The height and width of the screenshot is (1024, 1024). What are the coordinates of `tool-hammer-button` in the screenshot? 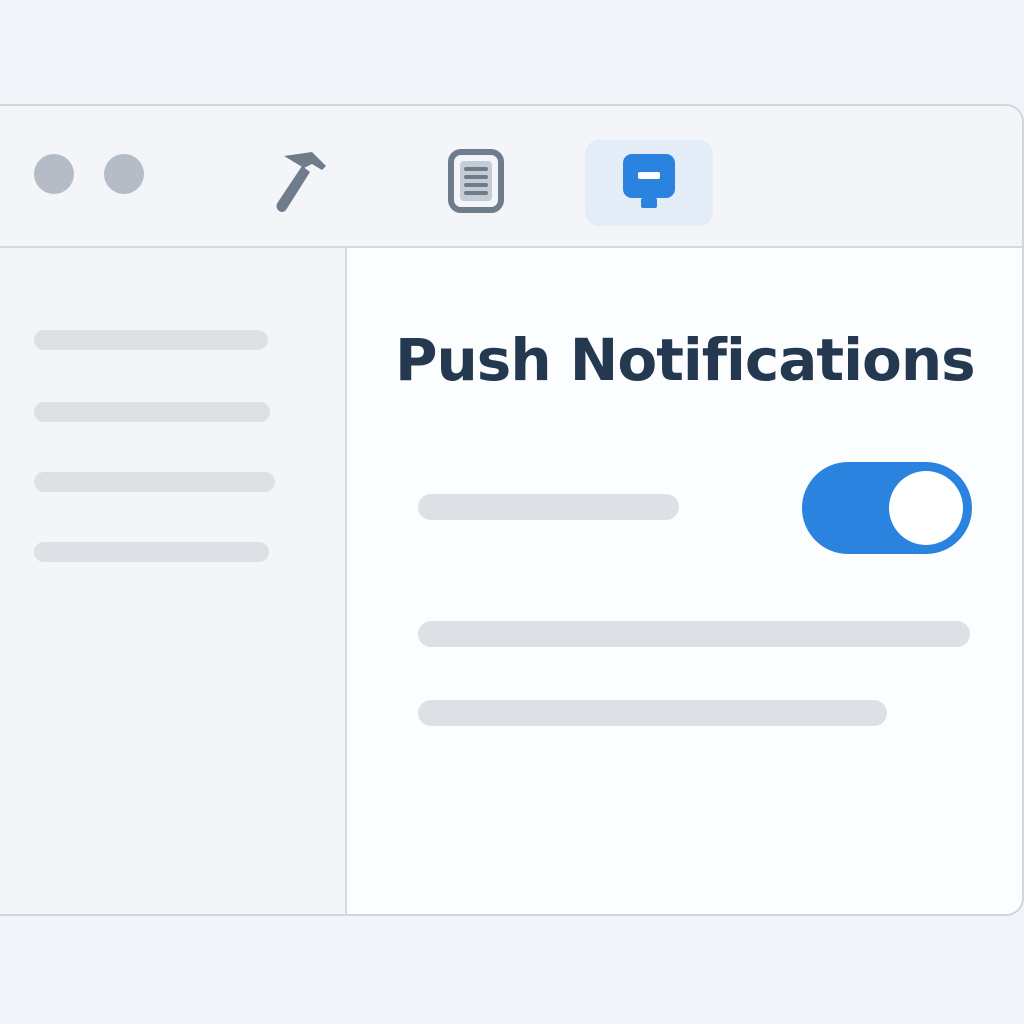 It's located at (302, 183).